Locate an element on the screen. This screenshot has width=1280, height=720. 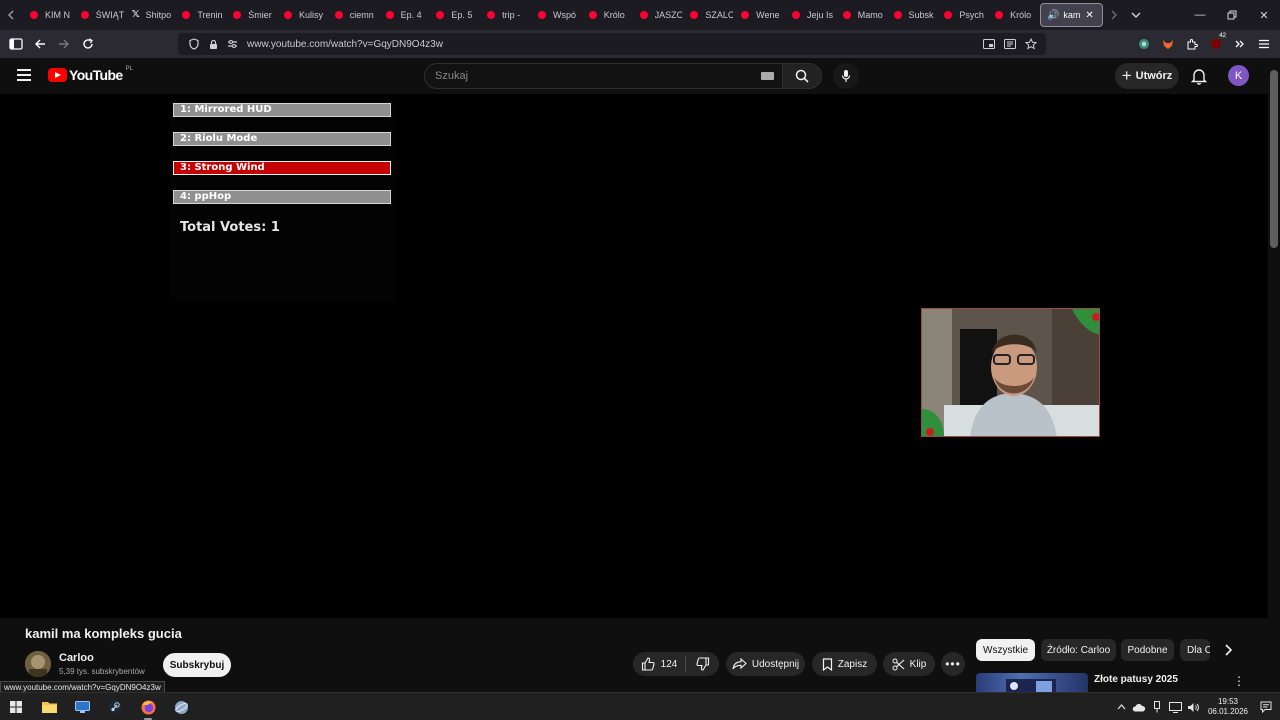
app-menu-button is located at coordinates (1264, 44).